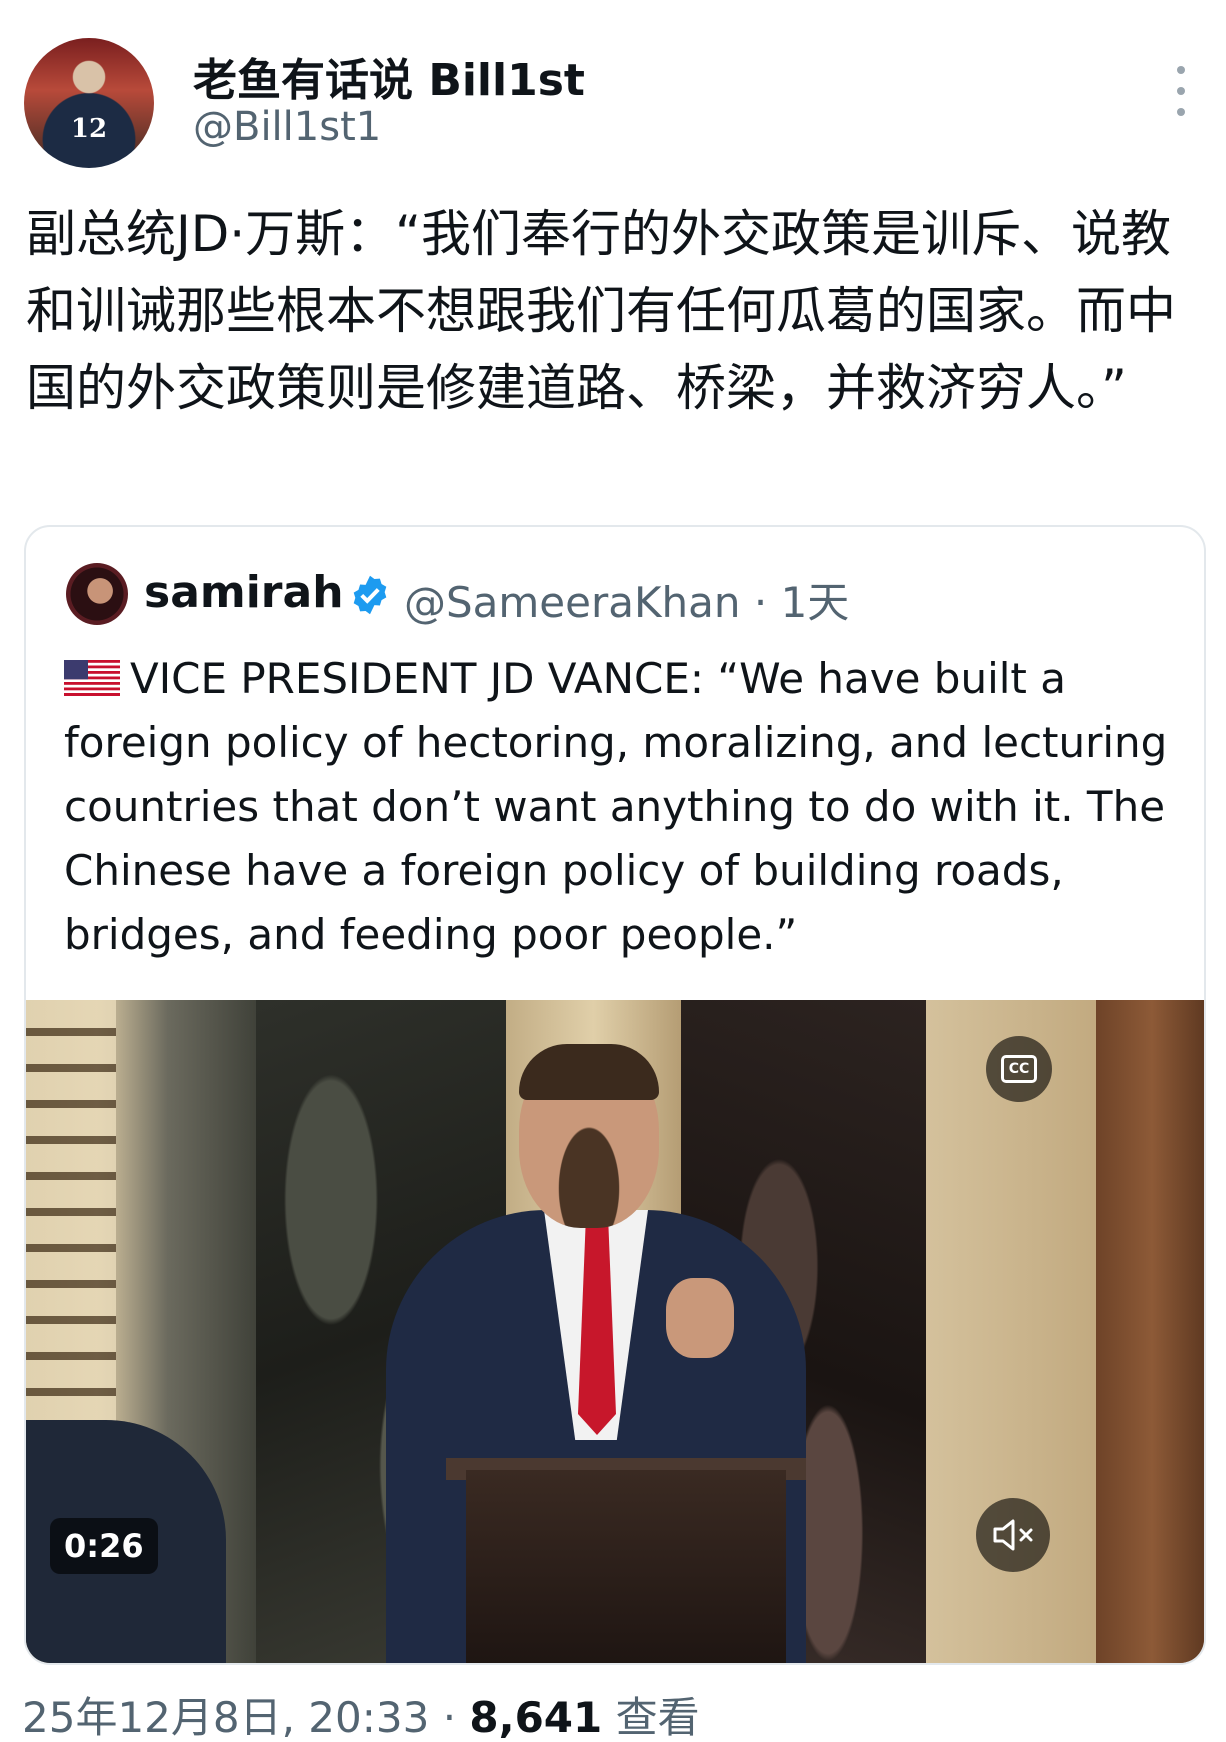 The image size is (1226, 1742). What do you see at coordinates (104, 1546) in the screenshot?
I see `video-duration: 0:26` at bounding box center [104, 1546].